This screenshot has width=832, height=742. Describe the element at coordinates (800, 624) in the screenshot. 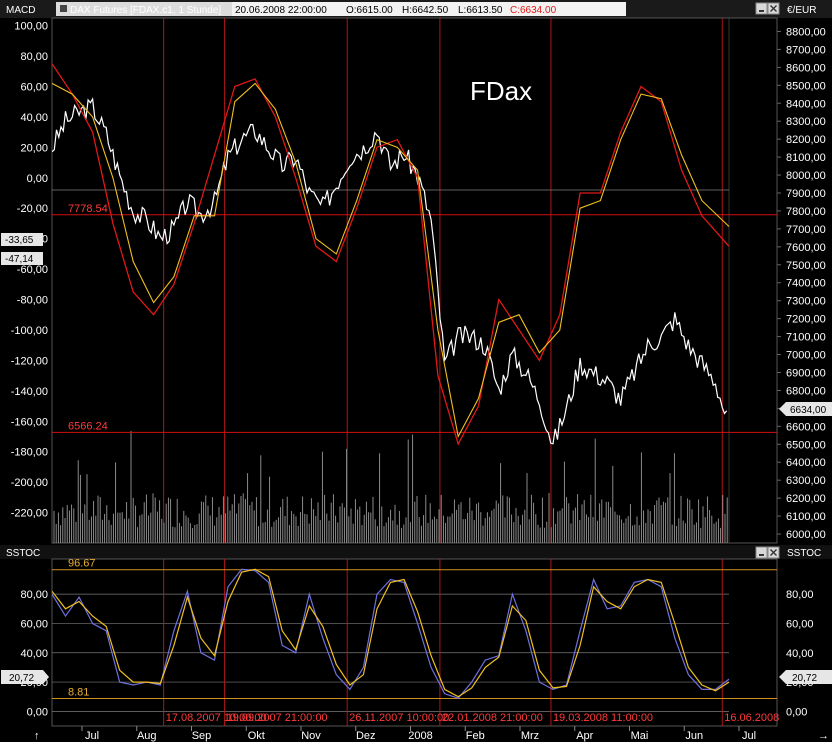

I see `stoch-right-tick: 60,00` at that location.